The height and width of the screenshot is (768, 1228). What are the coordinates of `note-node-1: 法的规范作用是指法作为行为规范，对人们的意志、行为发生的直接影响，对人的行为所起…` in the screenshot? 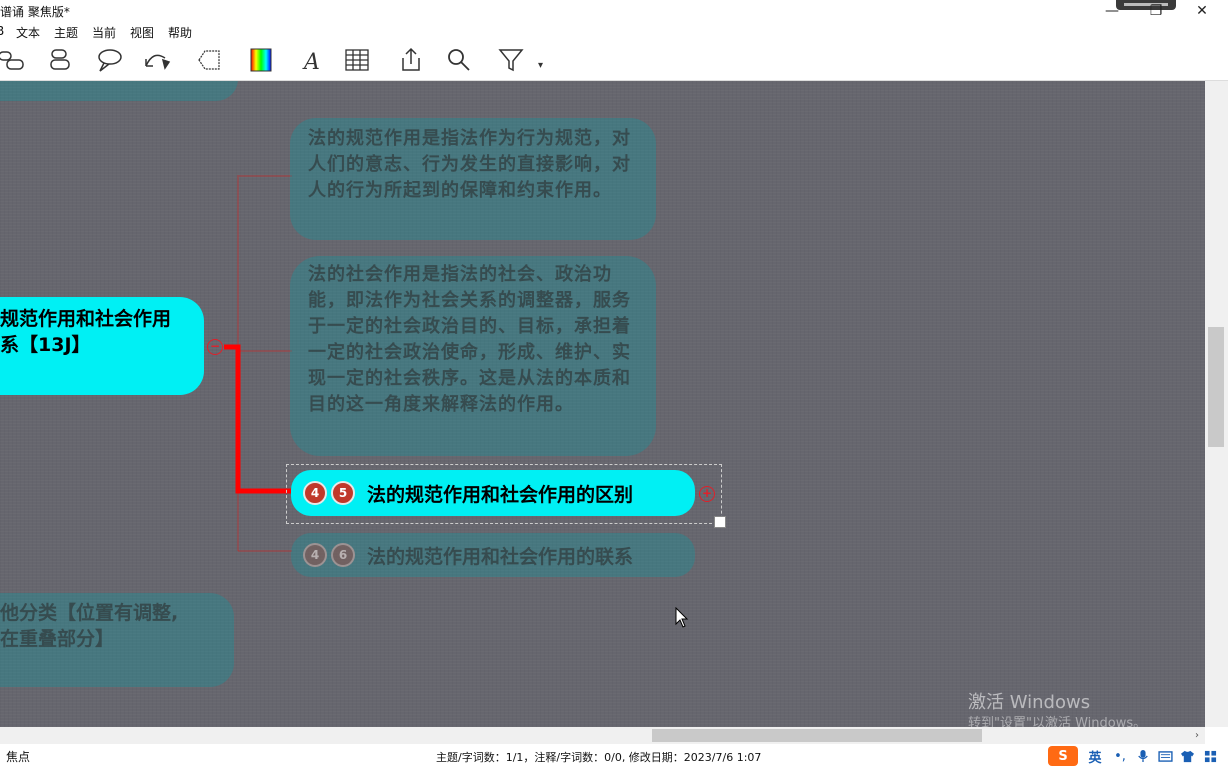 It's located at (473, 179).